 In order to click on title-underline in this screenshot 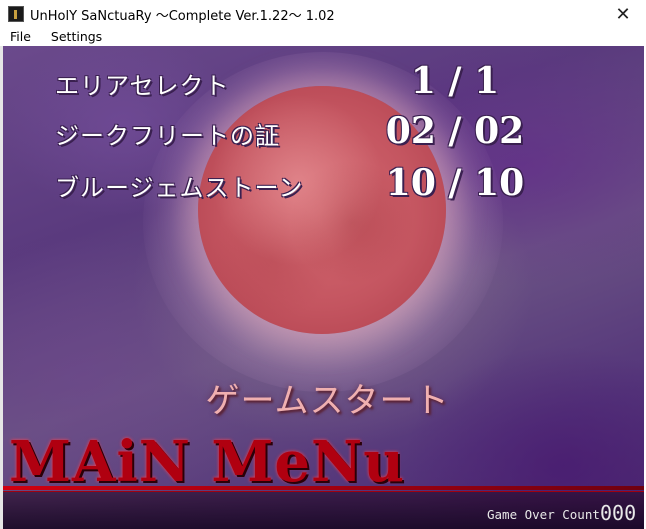, I will do `click(323, 488)`.